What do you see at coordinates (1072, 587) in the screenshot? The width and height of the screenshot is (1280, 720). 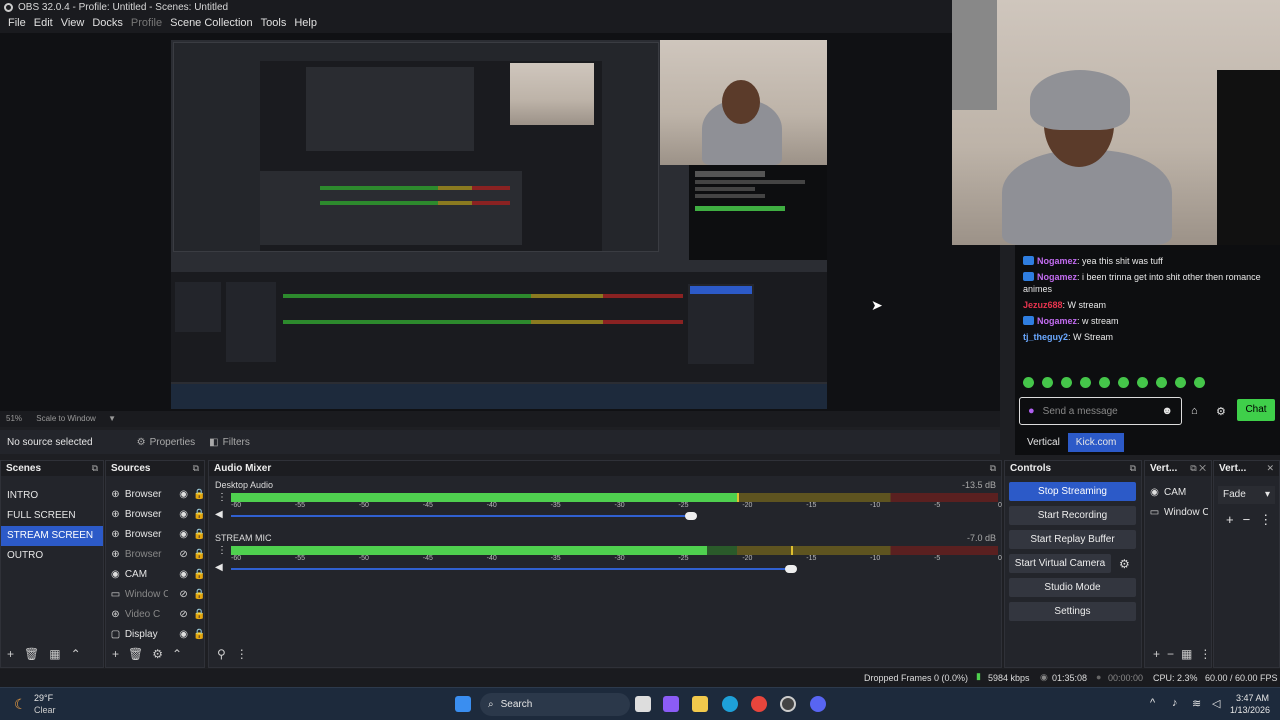 I see `control-studio-mode: Studio Mode` at bounding box center [1072, 587].